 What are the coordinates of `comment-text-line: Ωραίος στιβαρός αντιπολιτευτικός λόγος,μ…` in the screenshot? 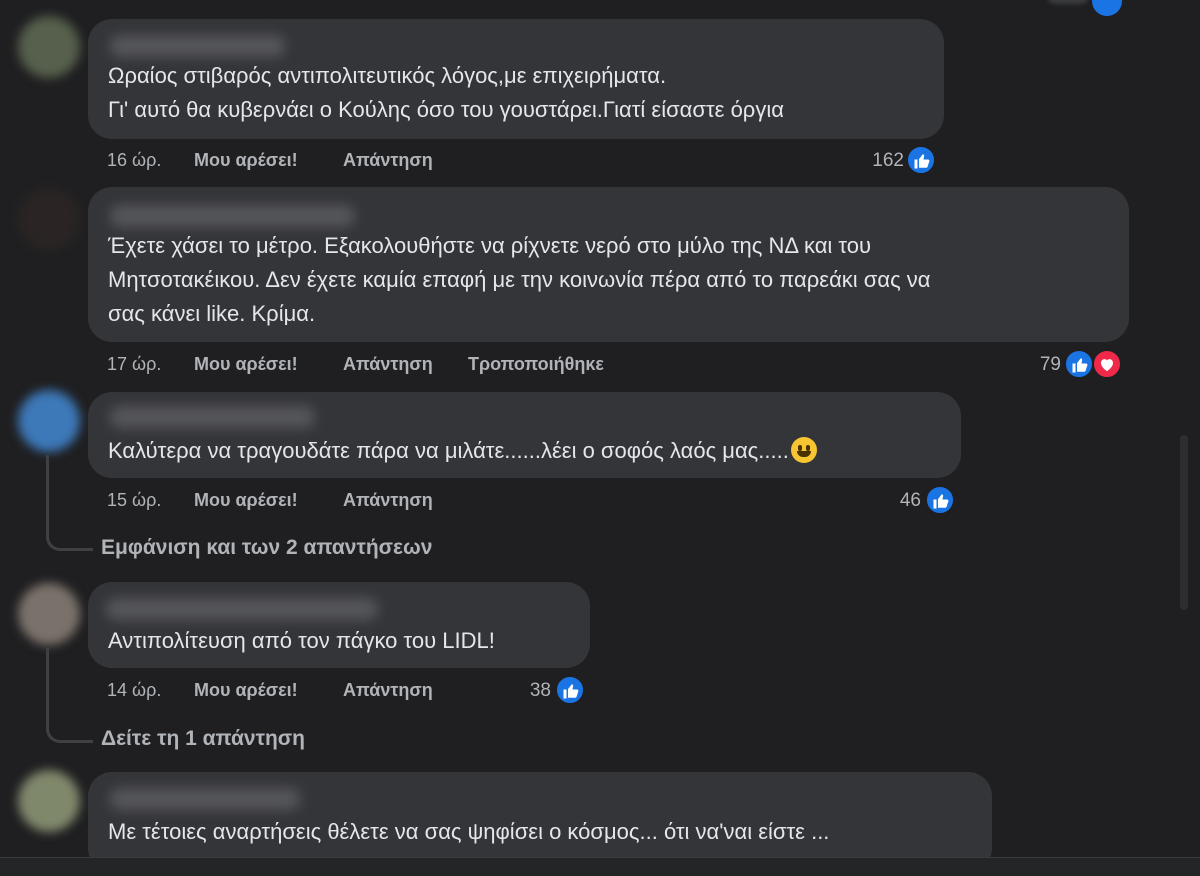 It's located at (387, 75).